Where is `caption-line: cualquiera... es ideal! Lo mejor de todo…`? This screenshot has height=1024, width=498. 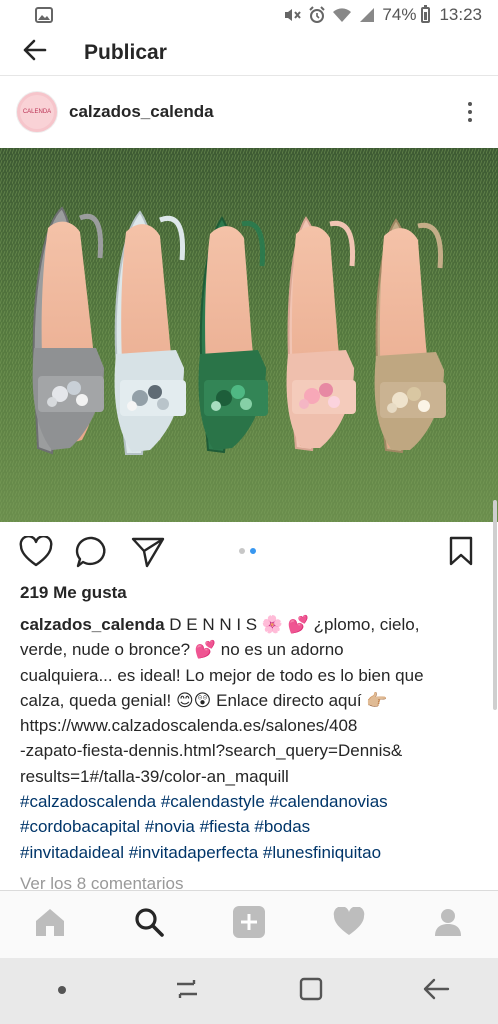 caption-line: cualquiera... es ideal! Lo mejor de todo… is located at coordinates (222, 675).